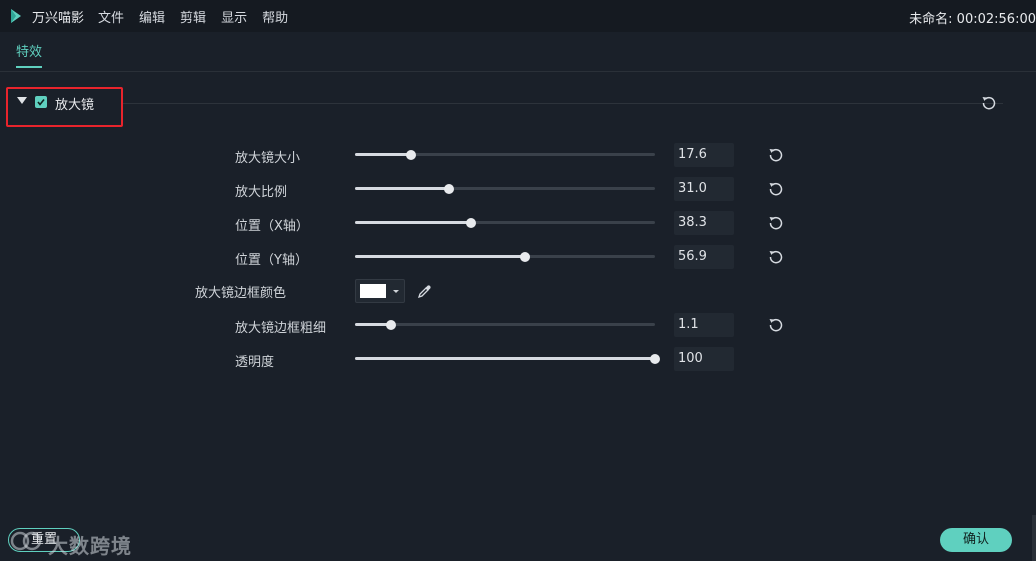 Image resolution: width=1036 pixels, height=561 pixels. What do you see at coordinates (563, 103) in the screenshot?
I see `section-divider` at bounding box center [563, 103].